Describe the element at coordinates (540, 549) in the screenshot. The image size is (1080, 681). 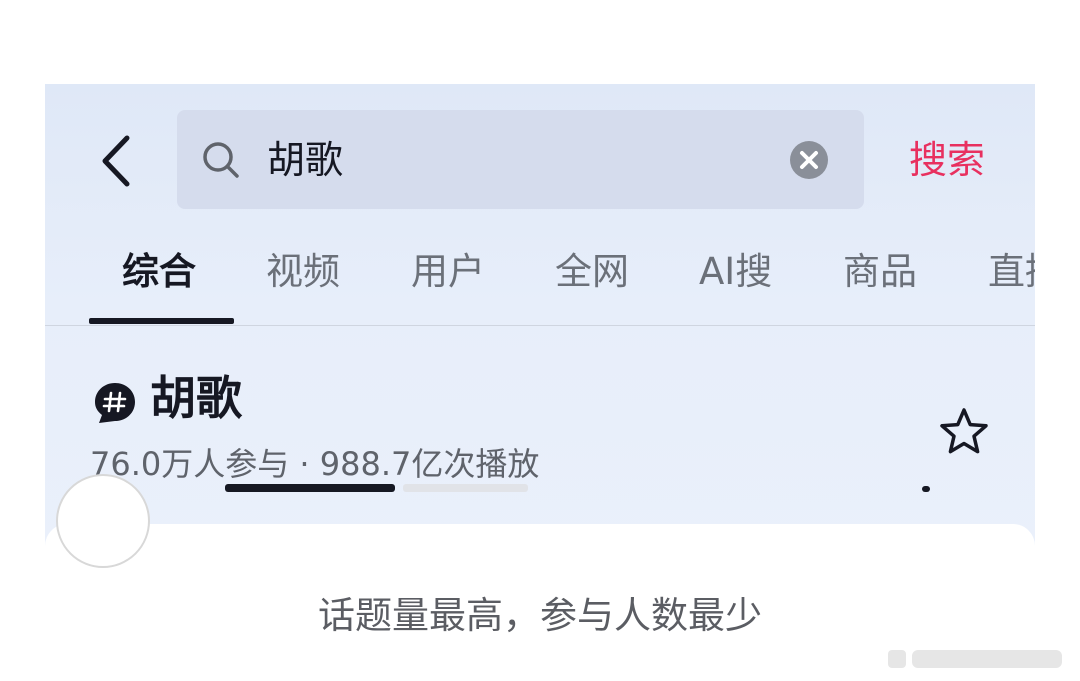
I see `result-card` at that location.